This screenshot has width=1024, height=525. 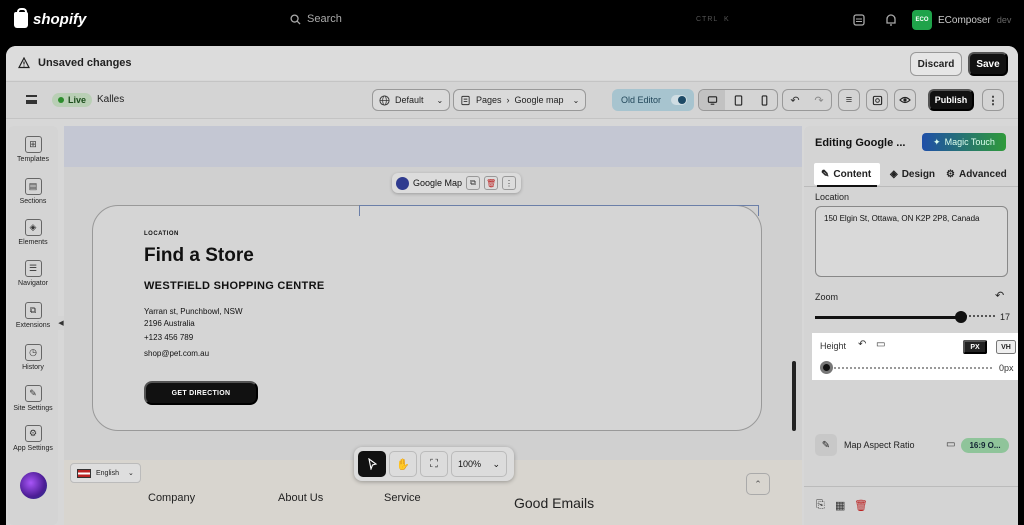 I want to click on footer-link-service: Service, so click(x=402, y=498).